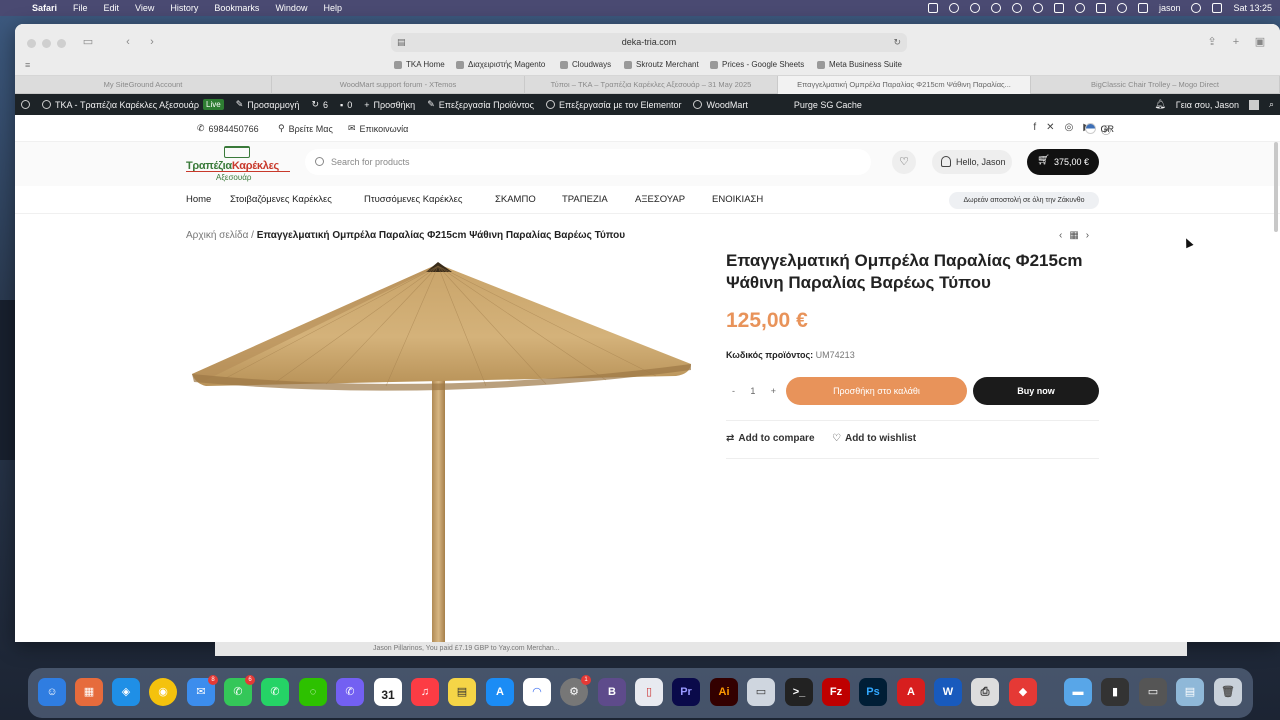 This screenshot has height=720, width=1280. I want to click on add-to-compare-link: ⇄ Add to compare, so click(770, 438).